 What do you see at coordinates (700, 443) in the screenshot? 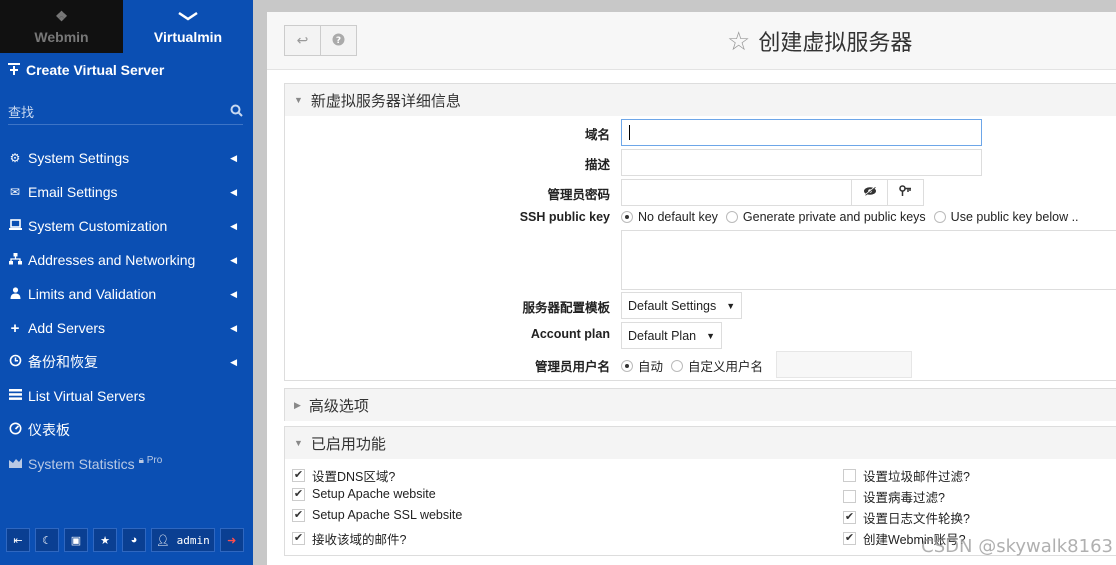
I see `features-panel-header: ▼ 已启用功能` at bounding box center [700, 443].